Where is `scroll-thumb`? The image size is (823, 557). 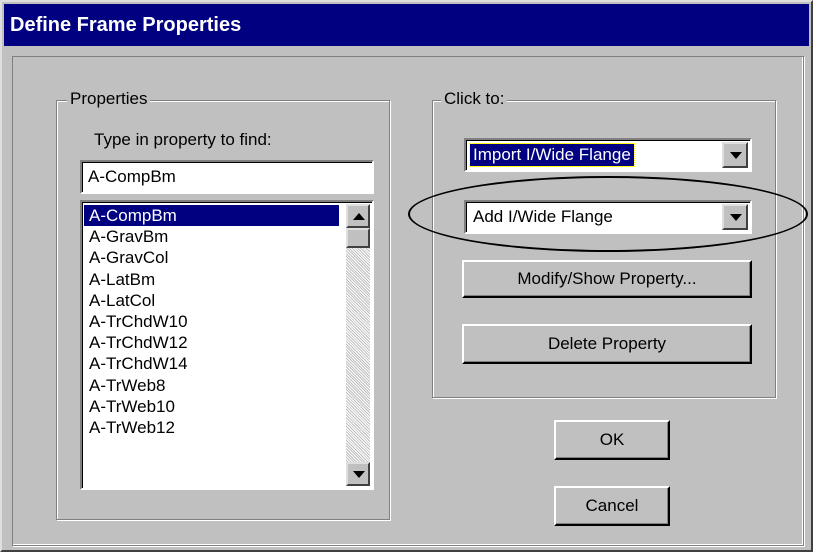
scroll-thumb is located at coordinates (358, 238).